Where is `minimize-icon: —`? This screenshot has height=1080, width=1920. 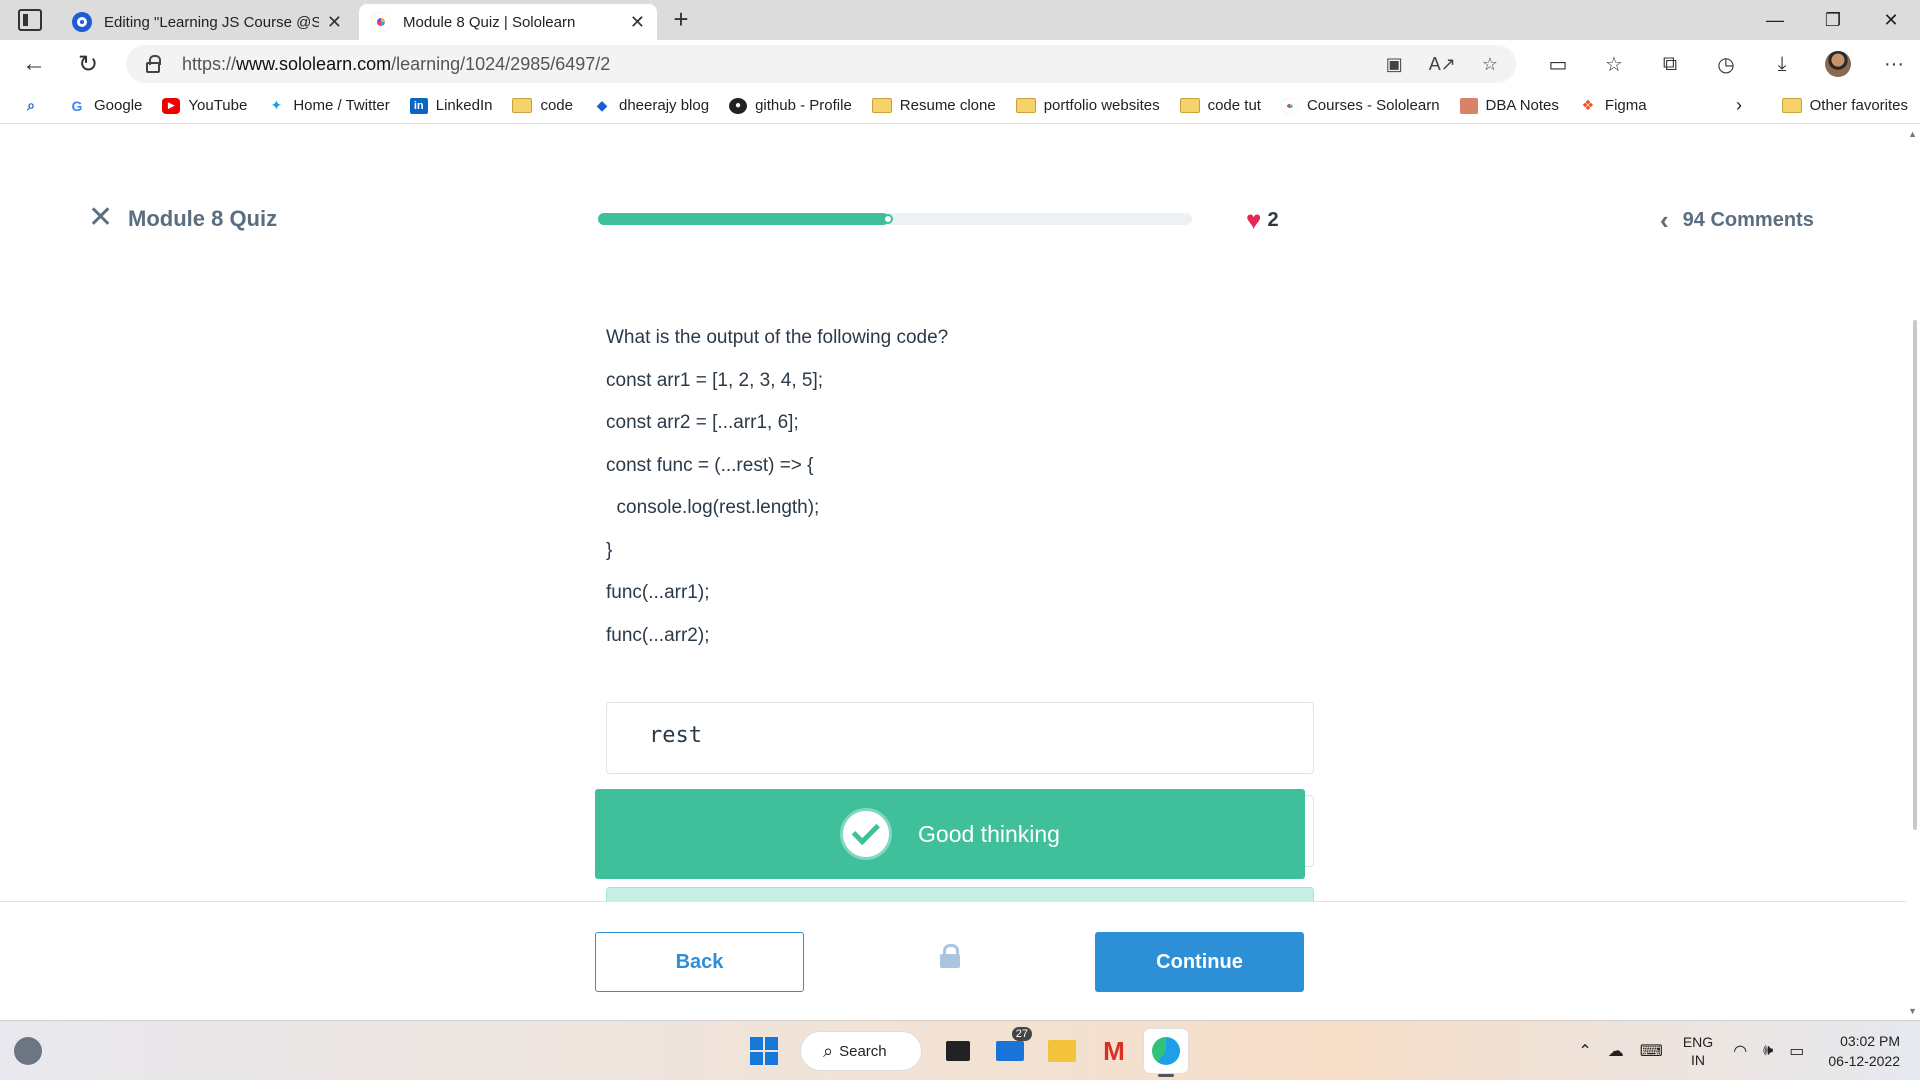 minimize-icon: — is located at coordinates (1775, 20).